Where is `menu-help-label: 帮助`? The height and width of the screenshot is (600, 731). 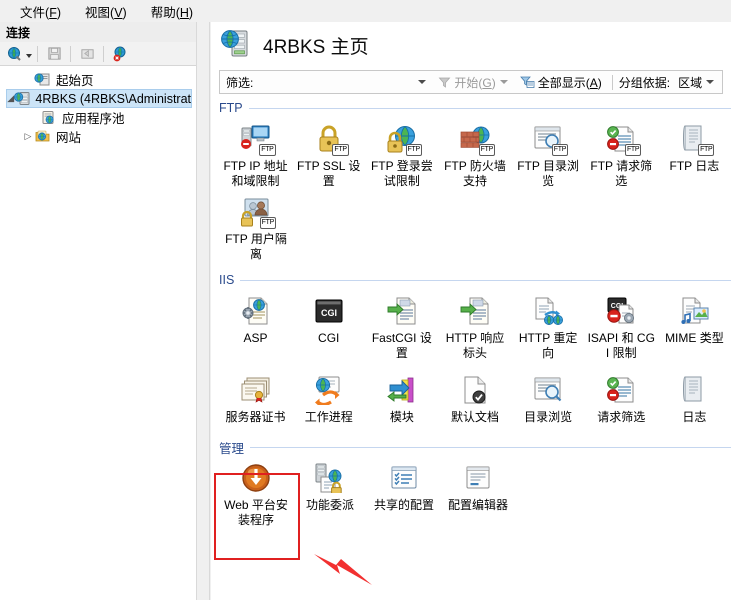
menu-help-label: 帮助 is located at coordinates (163, 12).